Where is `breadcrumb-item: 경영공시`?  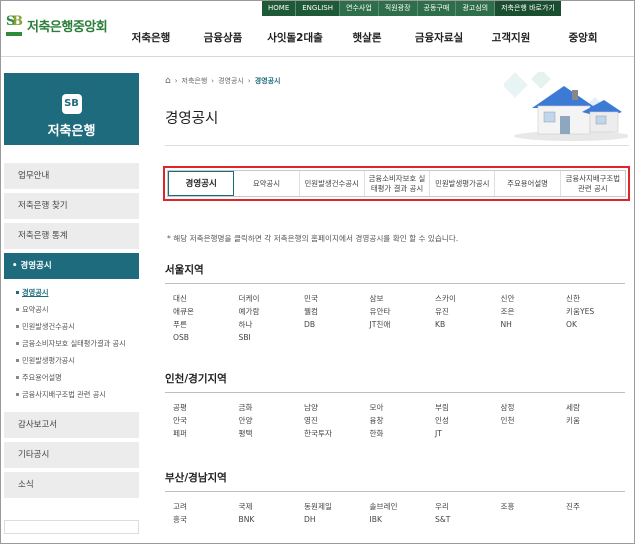 breadcrumb-item: 경영공시 is located at coordinates (231, 81).